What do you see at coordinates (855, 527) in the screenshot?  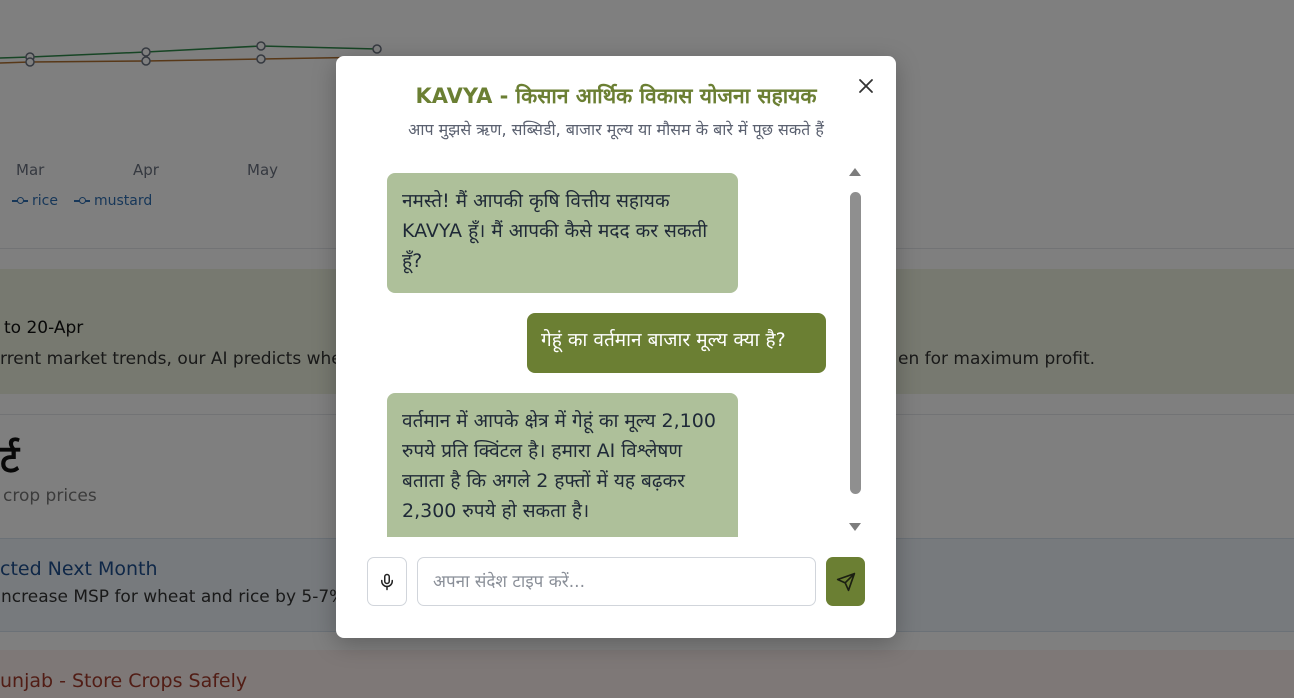 I see `scroll-down-arrow-icon` at bounding box center [855, 527].